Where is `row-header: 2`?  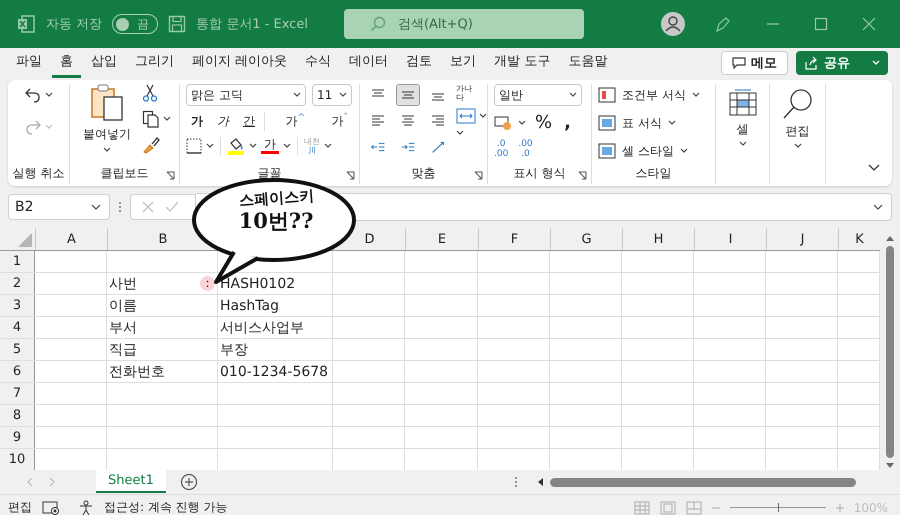
row-header: 2 is located at coordinates (17, 283).